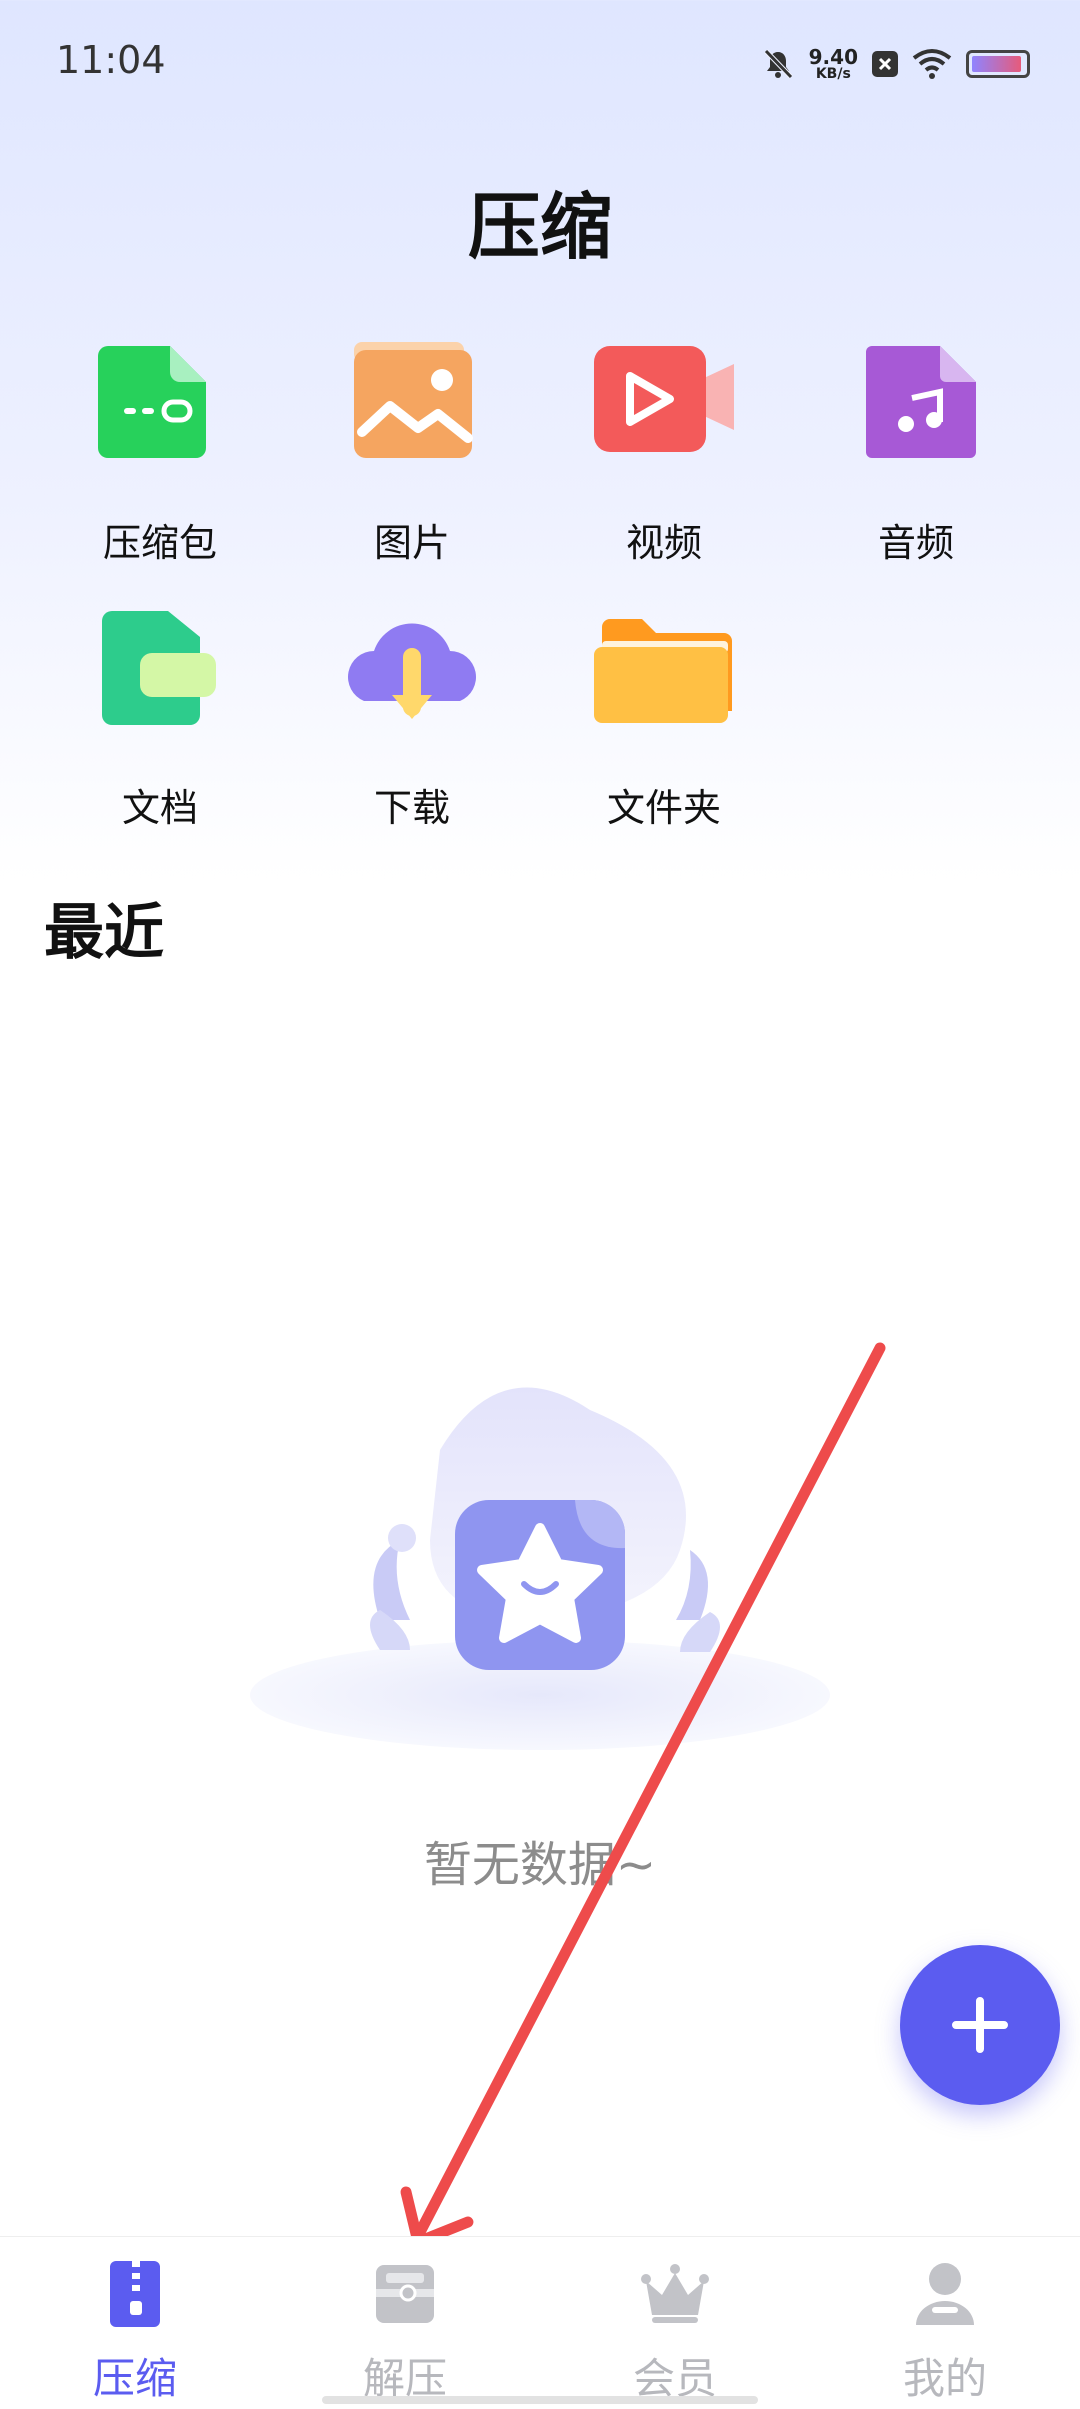 The width and height of the screenshot is (1080, 2409). What do you see at coordinates (664, 399) in the screenshot?
I see `video-icon` at bounding box center [664, 399].